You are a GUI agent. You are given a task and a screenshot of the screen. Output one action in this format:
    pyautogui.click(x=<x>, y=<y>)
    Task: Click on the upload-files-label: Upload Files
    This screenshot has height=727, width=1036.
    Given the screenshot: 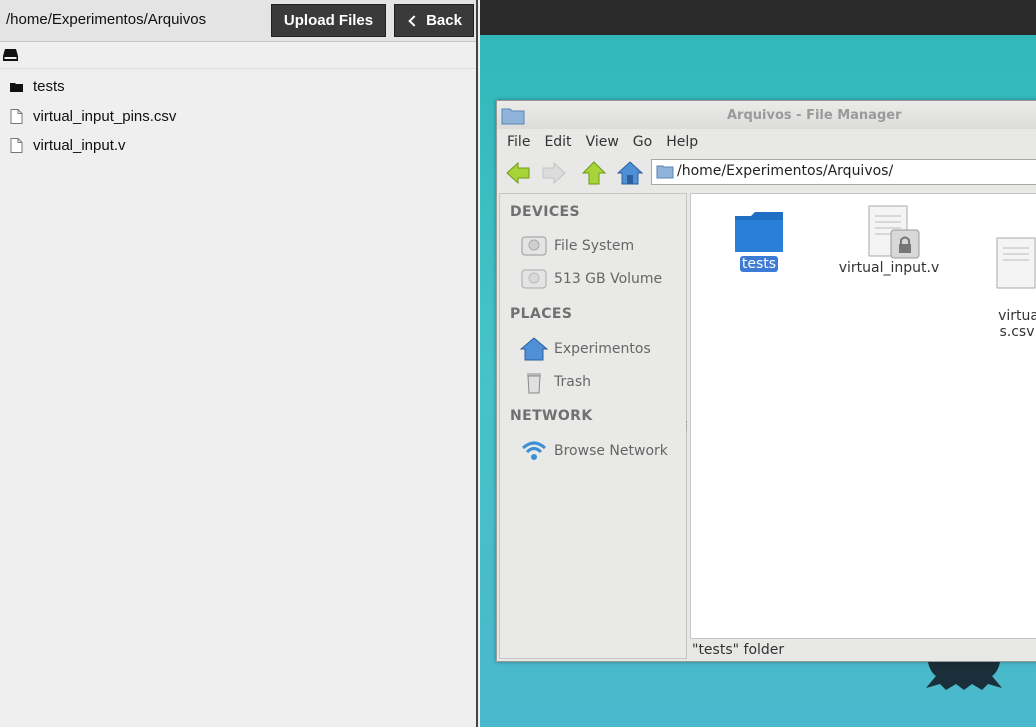 What is the action you would take?
    pyautogui.click(x=328, y=20)
    